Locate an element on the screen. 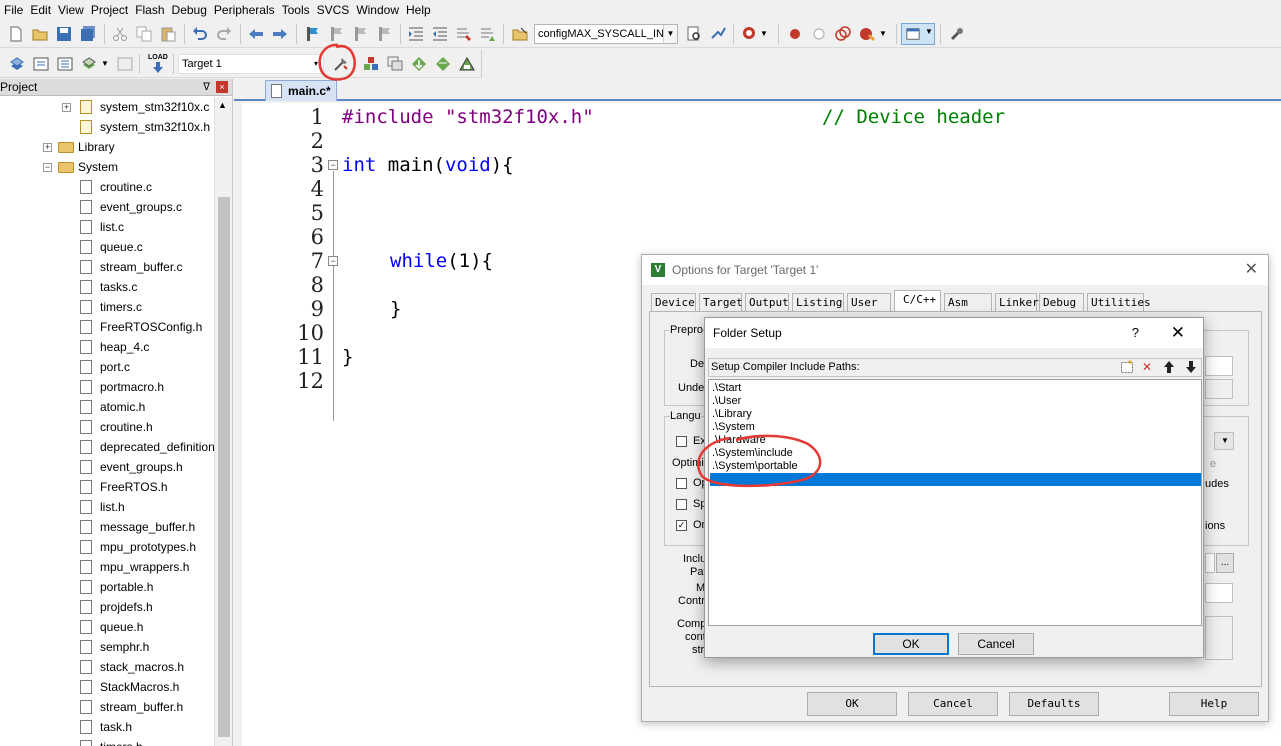  options-for-target-icon is located at coordinates (341, 64).